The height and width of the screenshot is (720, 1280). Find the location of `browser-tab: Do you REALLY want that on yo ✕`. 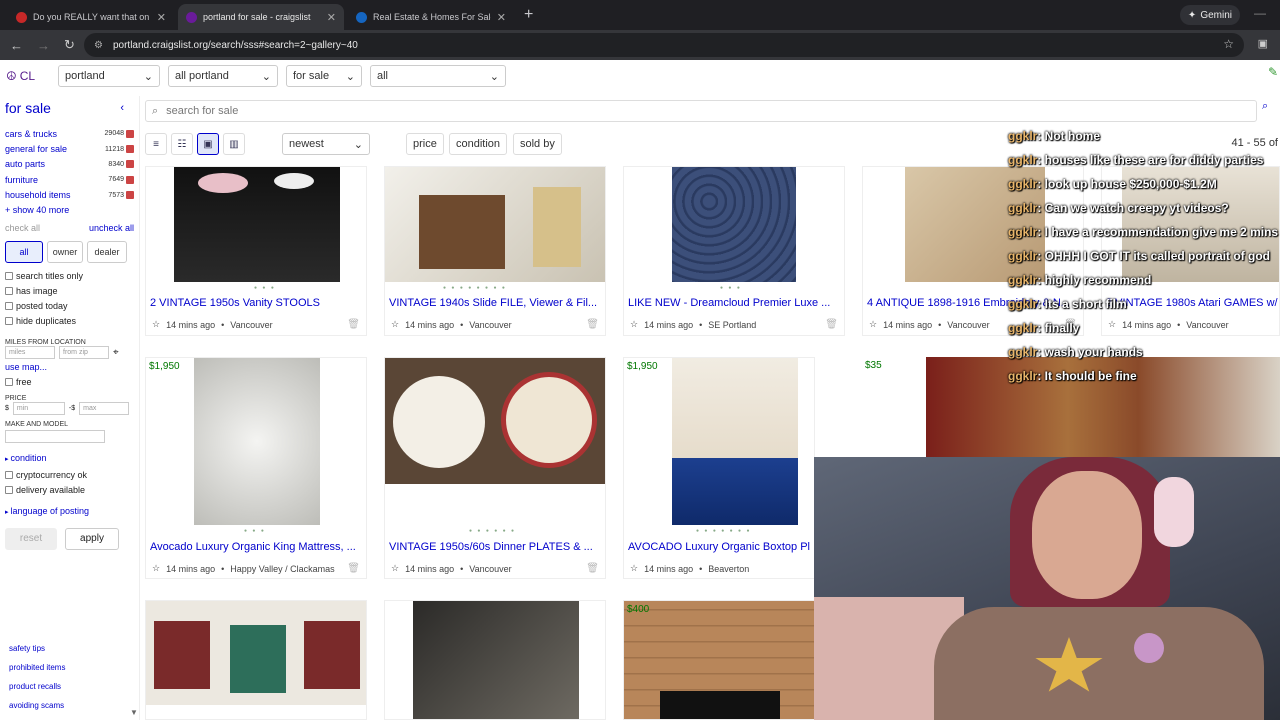

browser-tab: Do you REALLY want that on yo ✕ is located at coordinates (91, 17).